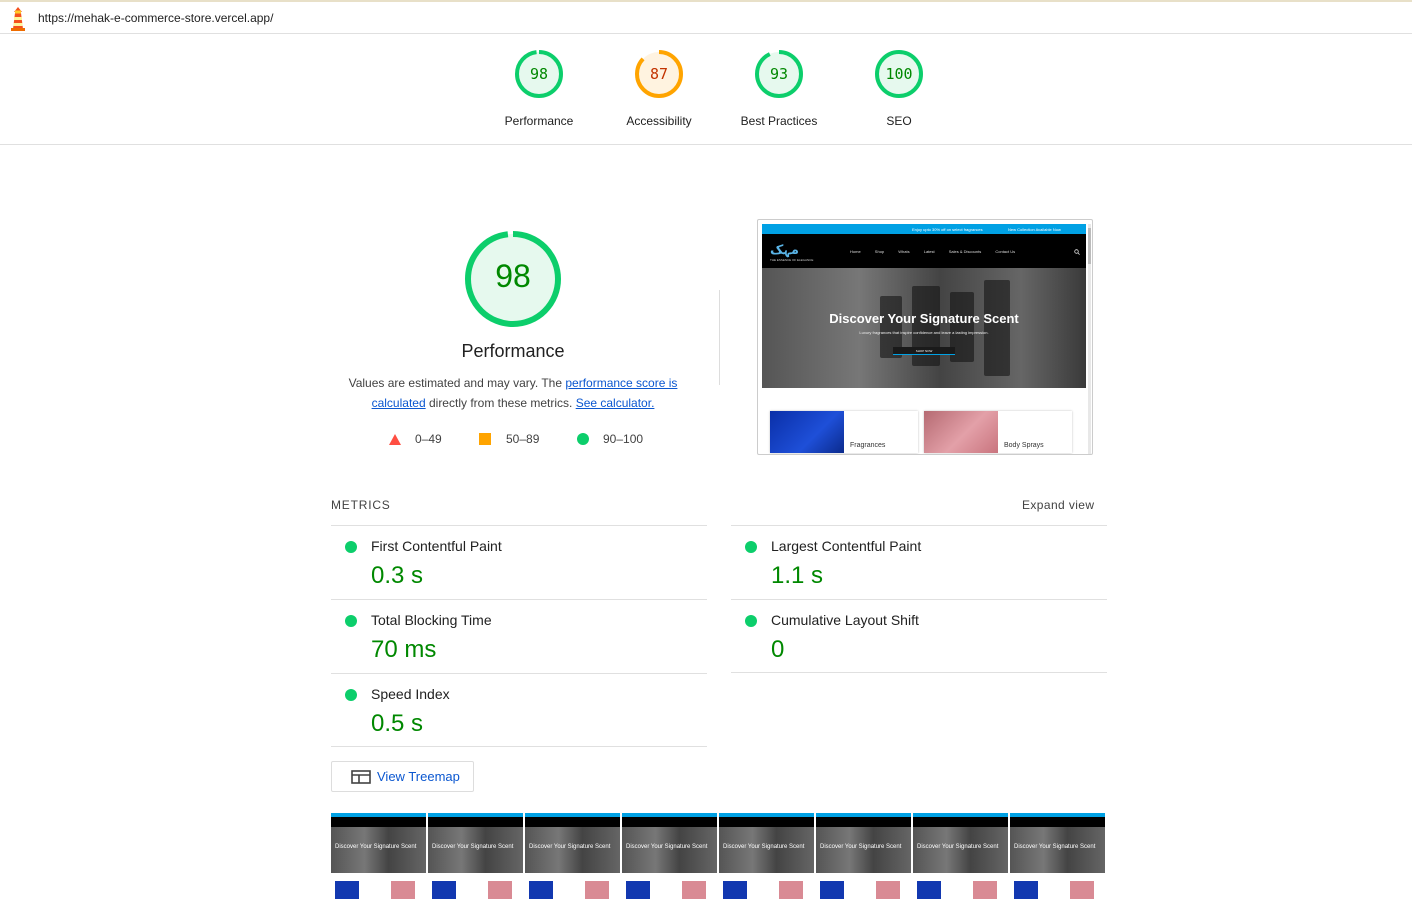 This screenshot has height=899, width=1412. What do you see at coordinates (899, 121) in the screenshot?
I see `gauge-label: SEO` at bounding box center [899, 121].